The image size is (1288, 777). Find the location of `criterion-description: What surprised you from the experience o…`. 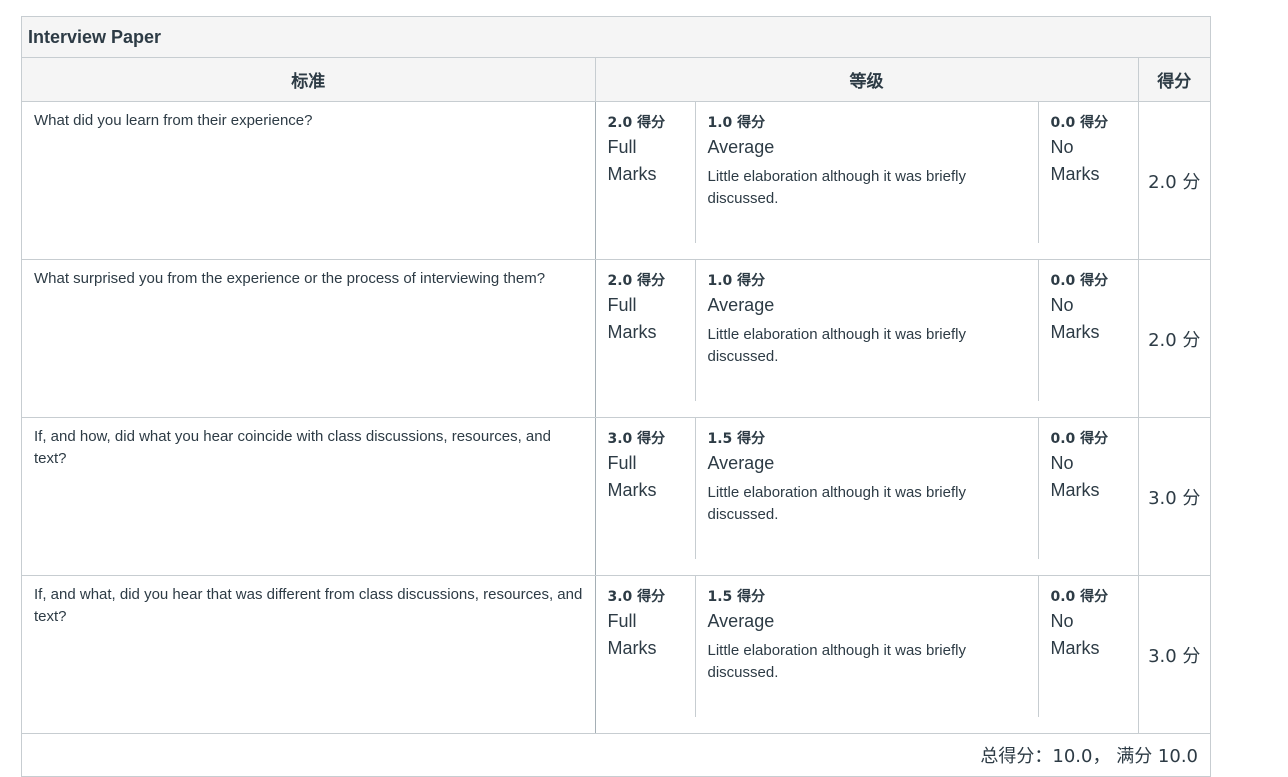

criterion-description: What surprised you from the experience o… is located at coordinates (309, 338).